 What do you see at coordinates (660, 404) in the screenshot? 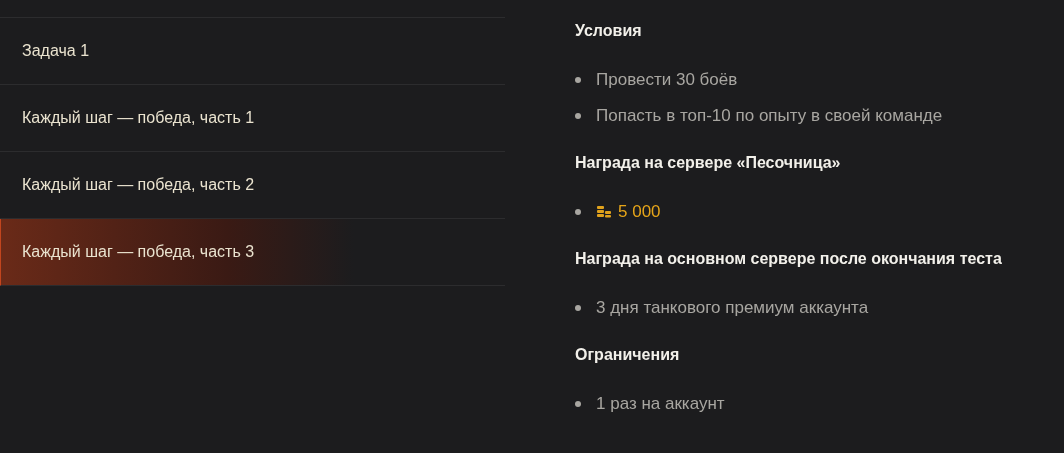
I see `list-text: 1 раз на аккаунт` at bounding box center [660, 404].